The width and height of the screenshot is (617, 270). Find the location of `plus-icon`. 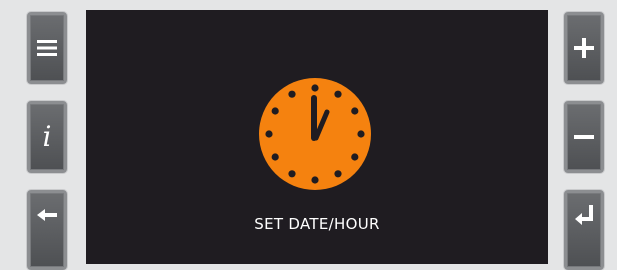

plus-icon is located at coordinates (584, 48).